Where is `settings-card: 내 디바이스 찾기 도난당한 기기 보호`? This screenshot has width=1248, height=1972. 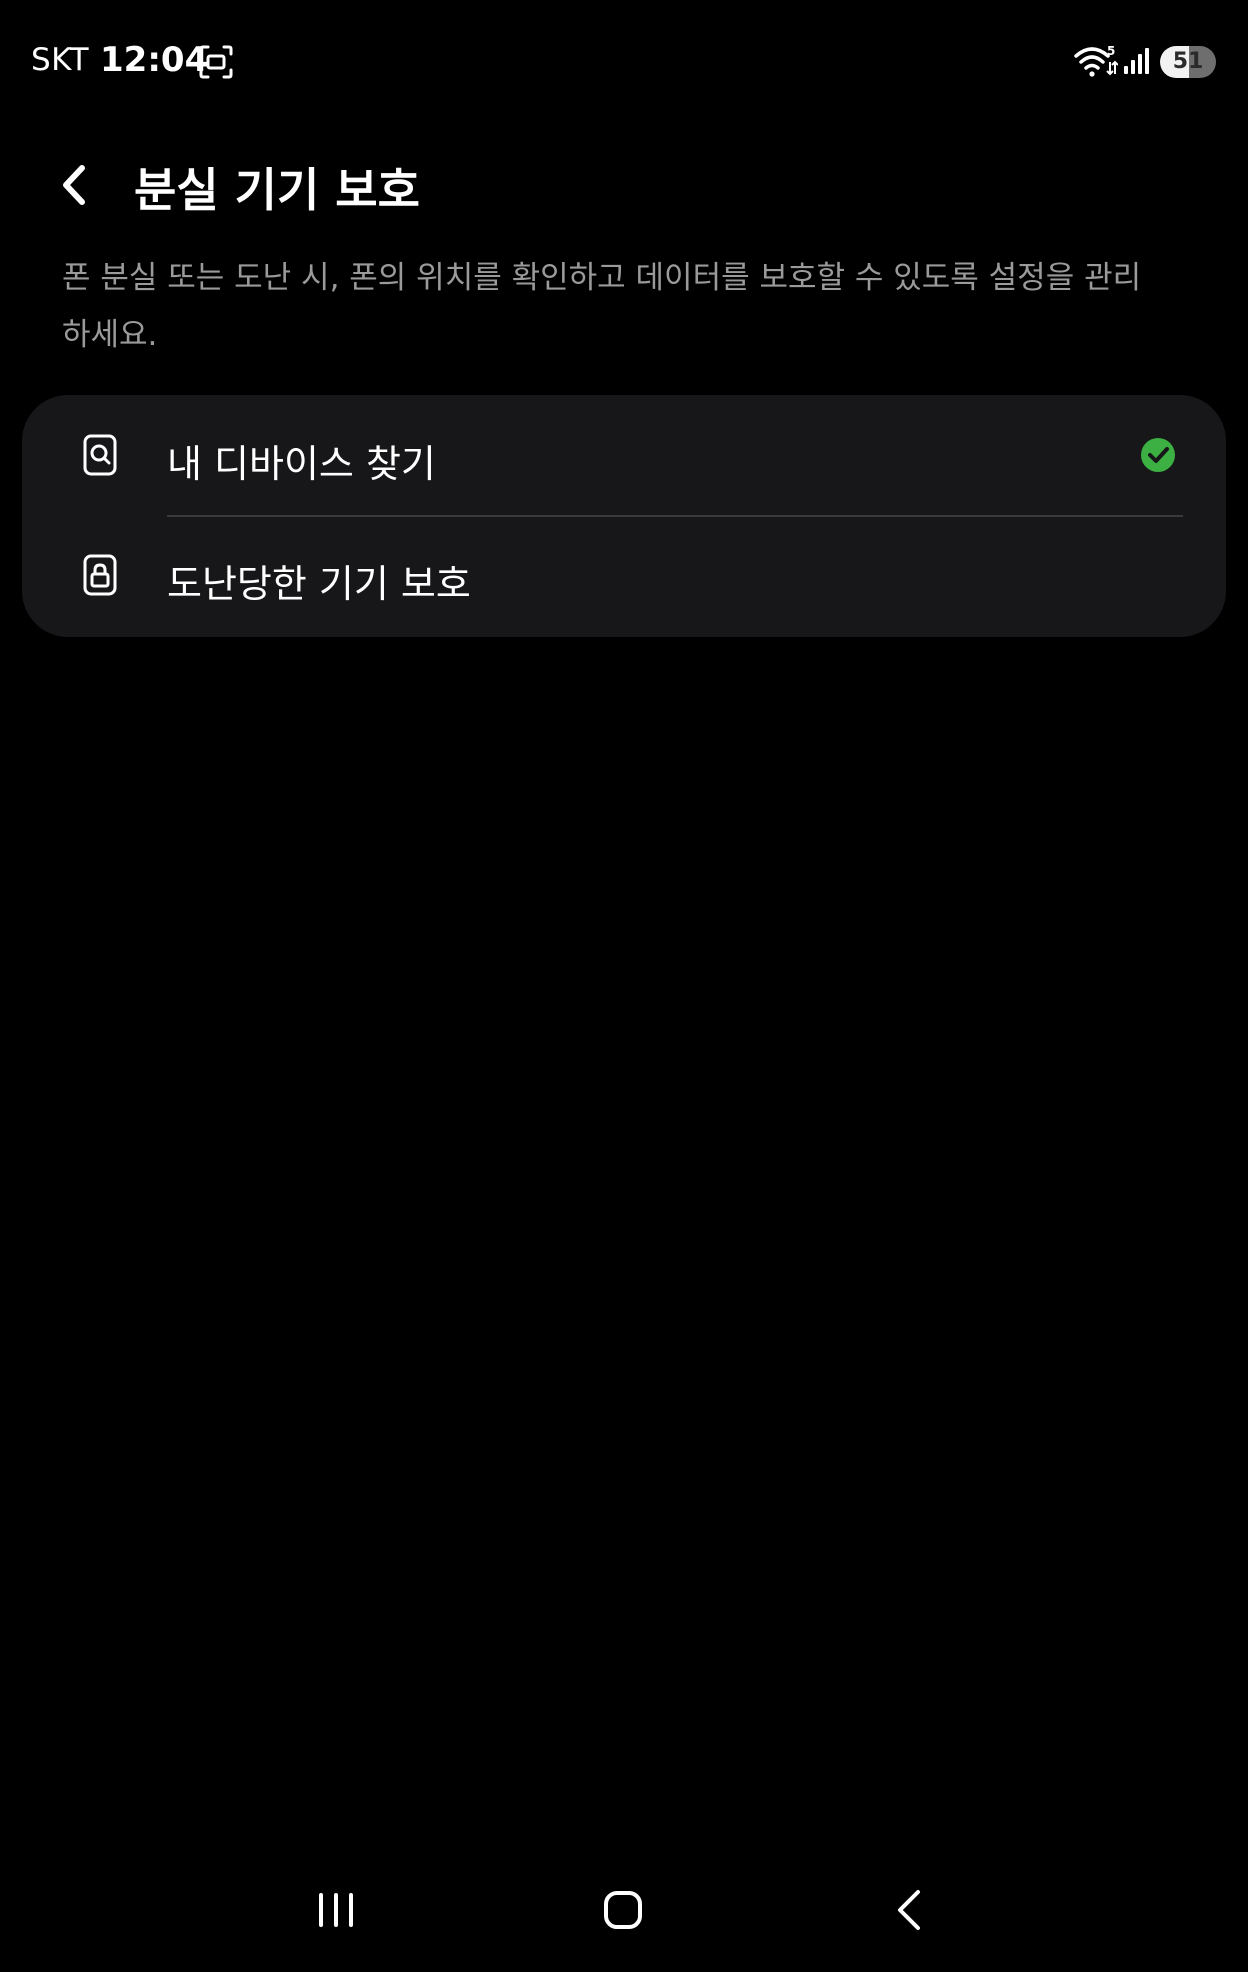 settings-card: 내 디바이스 찾기 도난당한 기기 보호 is located at coordinates (624, 516).